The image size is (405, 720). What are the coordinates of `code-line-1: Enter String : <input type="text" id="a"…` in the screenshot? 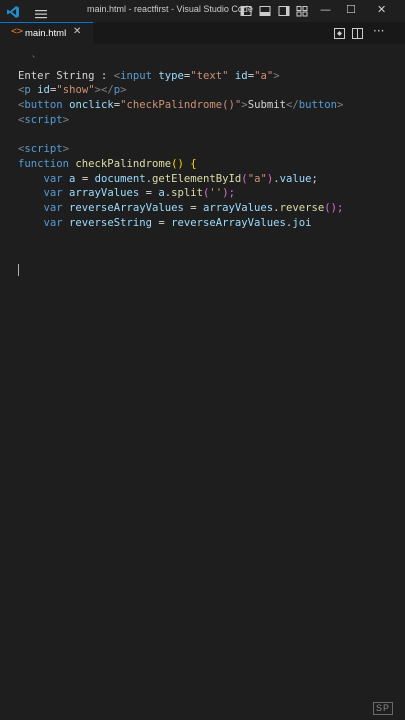 It's located at (149, 75).